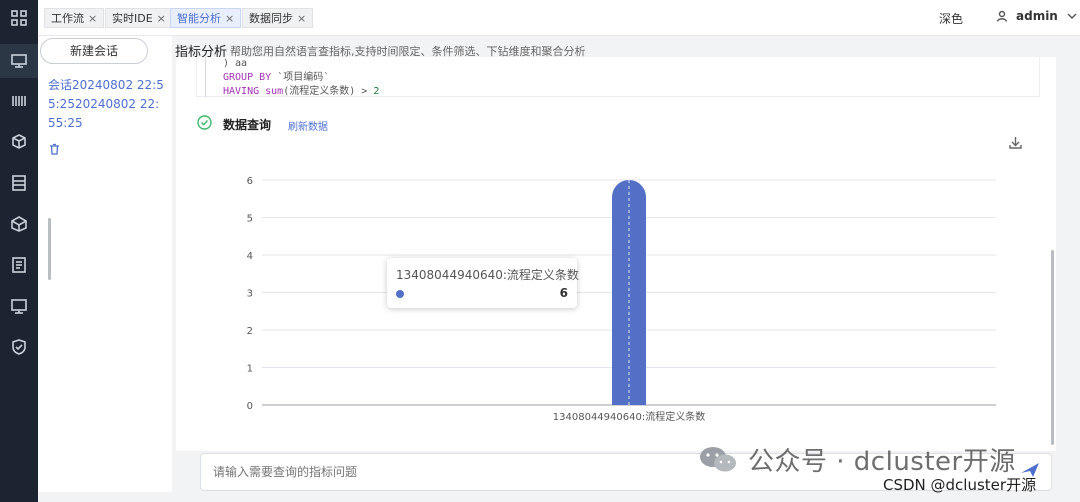  What do you see at coordinates (19, 265) in the screenshot?
I see `document-icon` at bounding box center [19, 265].